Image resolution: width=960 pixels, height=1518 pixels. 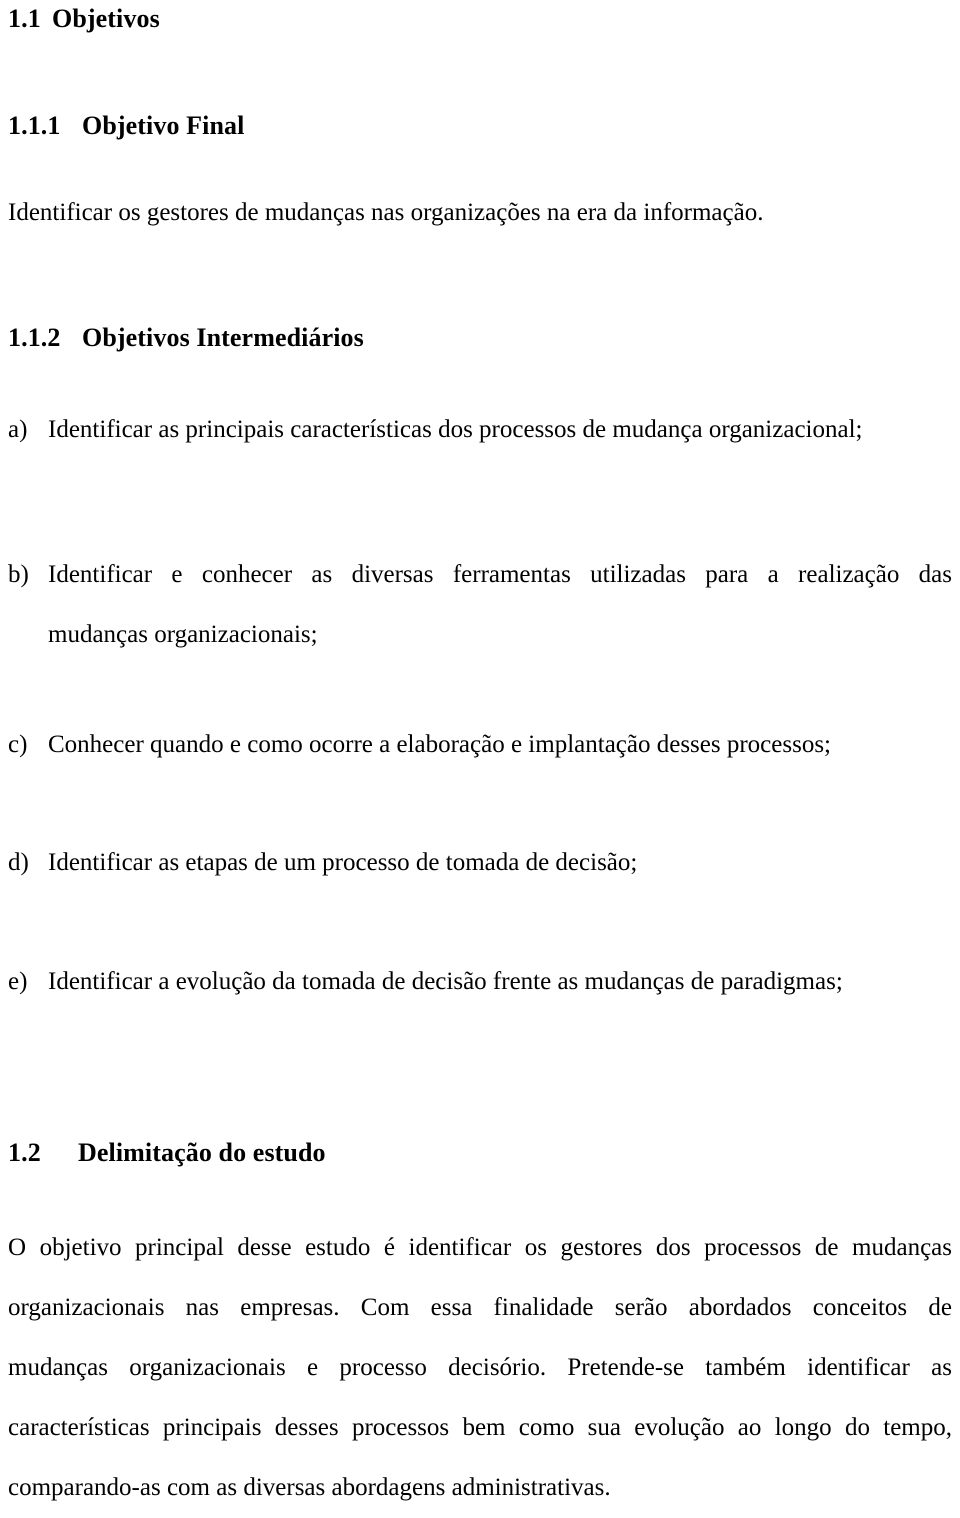 What do you see at coordinates (480, 1153) in the screenshot?
I see `heading-1-2: 1.2 Delimitação do estudo` at bounding box center [480, 1153].